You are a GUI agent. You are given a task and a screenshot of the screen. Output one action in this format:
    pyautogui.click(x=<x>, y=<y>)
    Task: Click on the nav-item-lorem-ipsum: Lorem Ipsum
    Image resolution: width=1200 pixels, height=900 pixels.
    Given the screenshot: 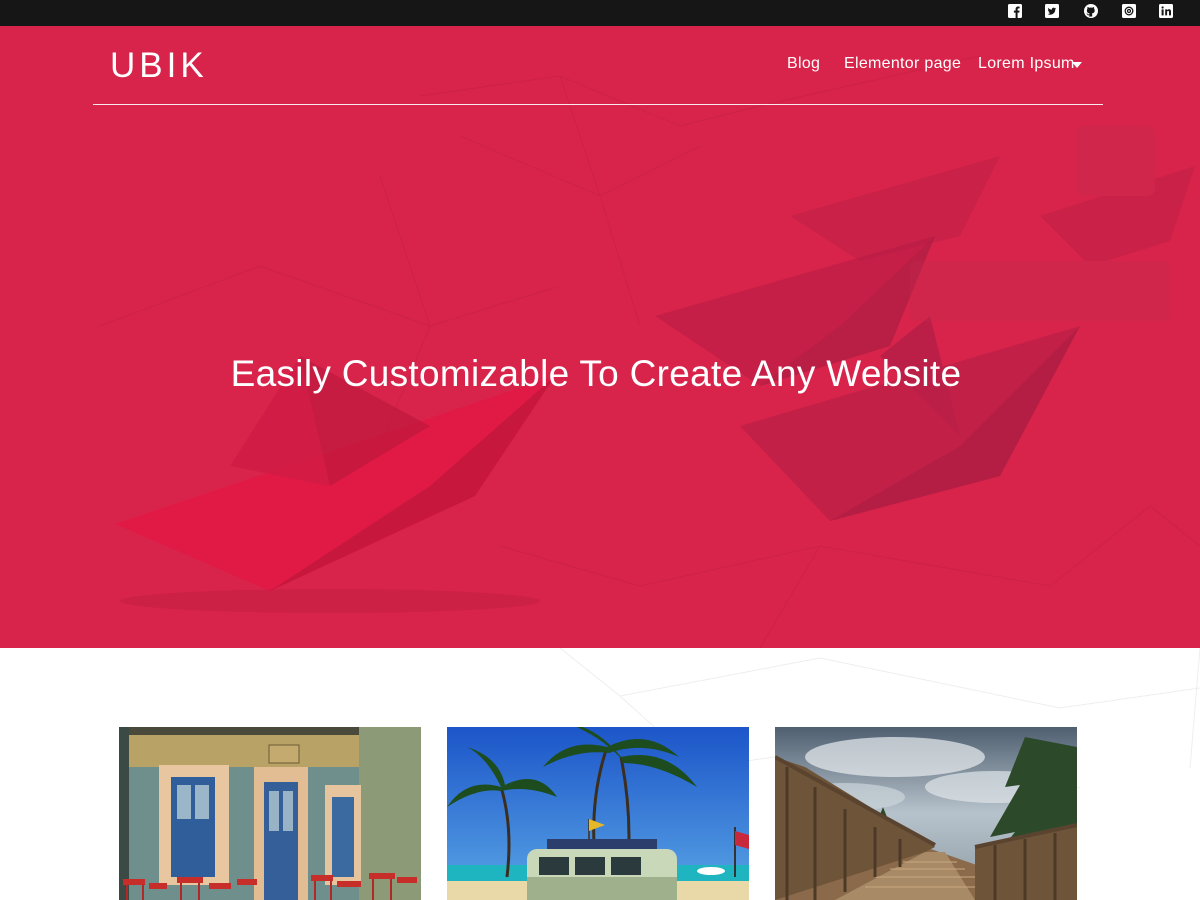 What is the action you would take?
    pyautogui.click(x=1026, y=64)
    